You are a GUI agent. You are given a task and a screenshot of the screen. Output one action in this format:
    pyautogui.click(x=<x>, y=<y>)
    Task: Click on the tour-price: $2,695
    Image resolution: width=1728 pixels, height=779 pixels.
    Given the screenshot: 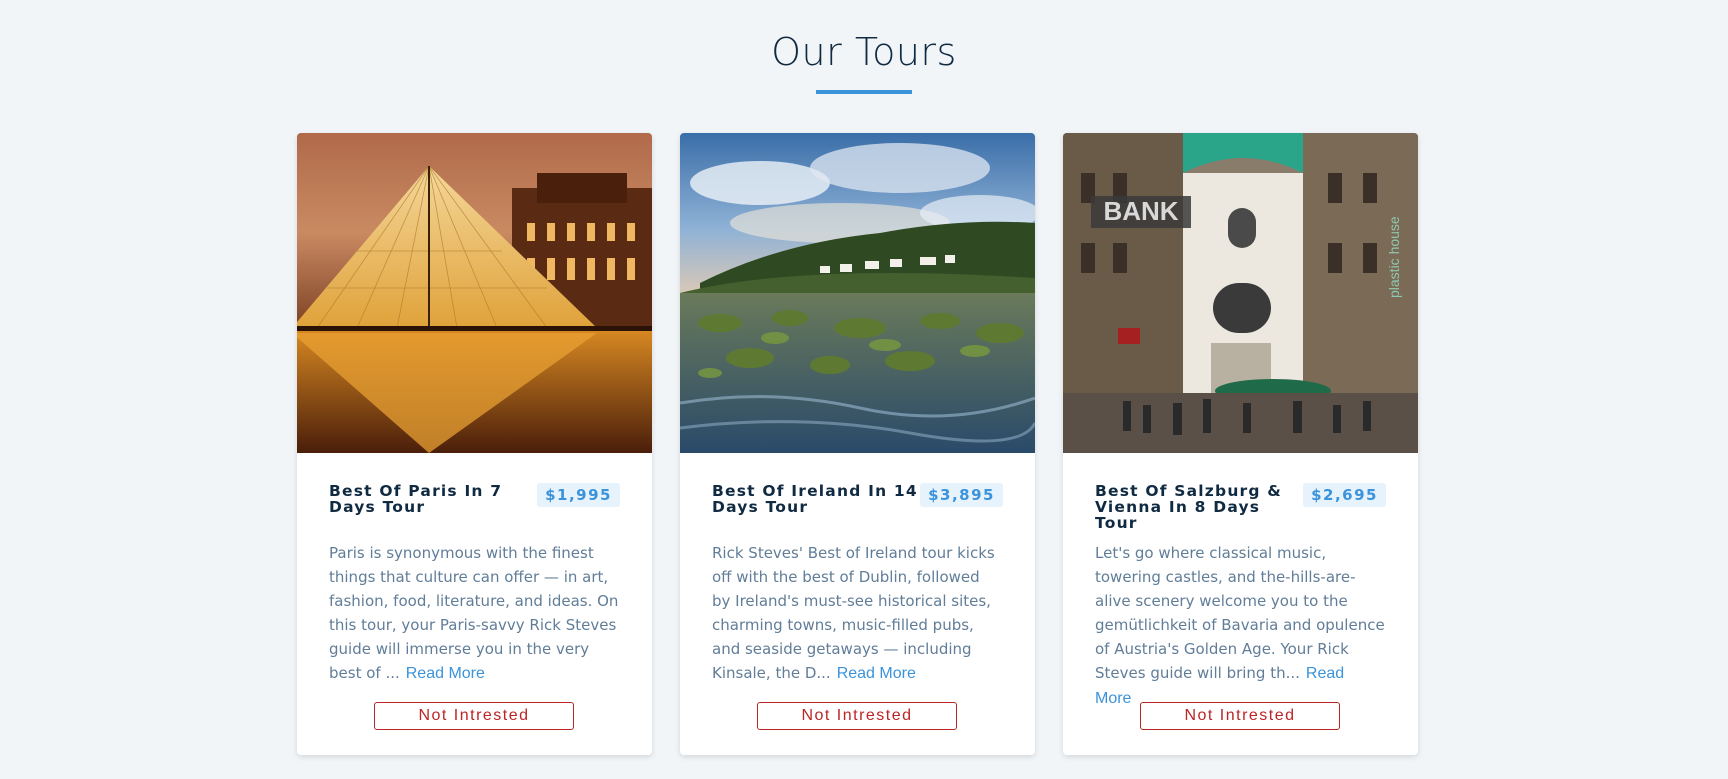 What is the action you would take?
    pyautogui.click(x=1344, y=495)
    